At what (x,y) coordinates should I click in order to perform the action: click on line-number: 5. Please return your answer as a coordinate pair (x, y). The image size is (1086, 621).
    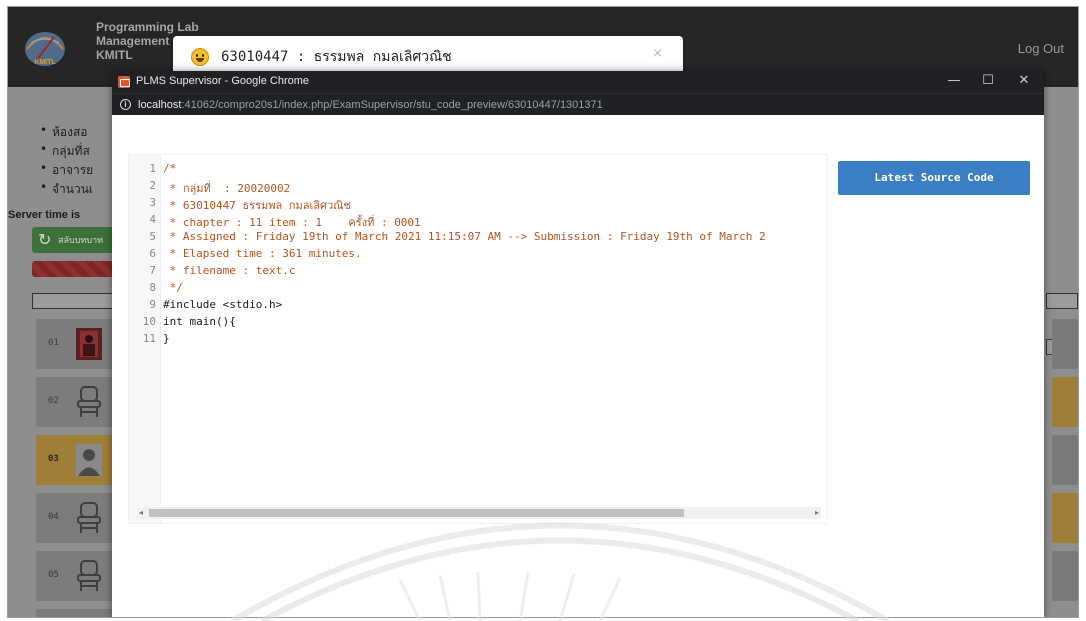
    Looking at the image, I should click on (152, 236).